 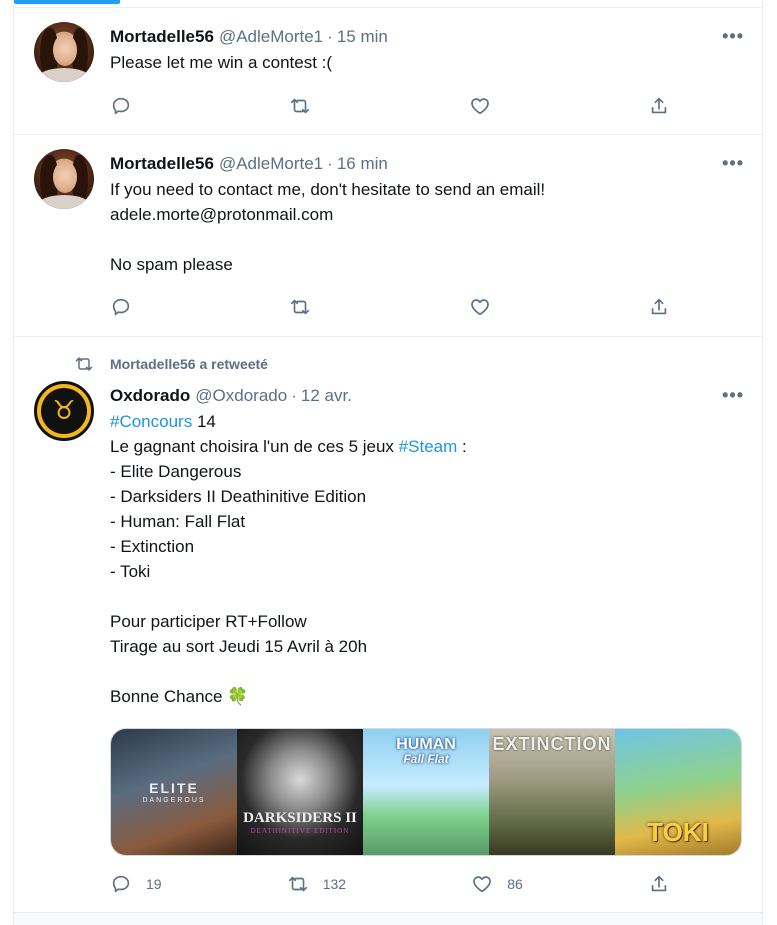 What do you see at coordinates (678, 792) in the screenshot?
I see `game-image-toki: TOKI` at bounding box center [678, 792].